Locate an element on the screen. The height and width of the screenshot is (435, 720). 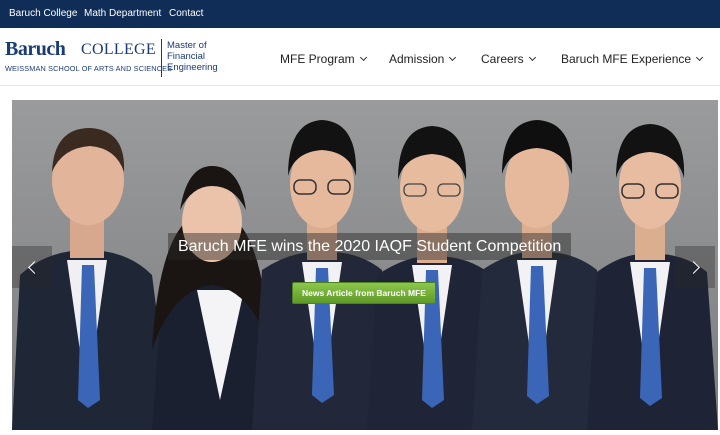
nav-label: Admission is located at coordinates (416, 59).